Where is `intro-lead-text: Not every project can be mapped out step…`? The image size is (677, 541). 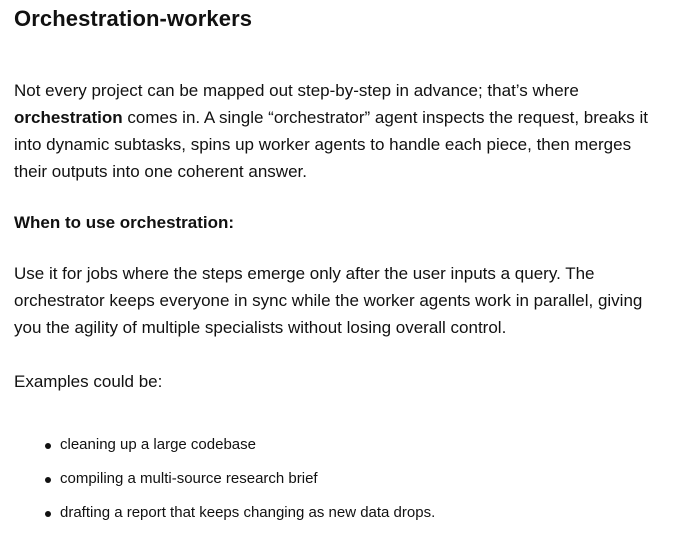
intro-lead-text: Not every project can be mapped out step… is located at coordinates (296, 90).